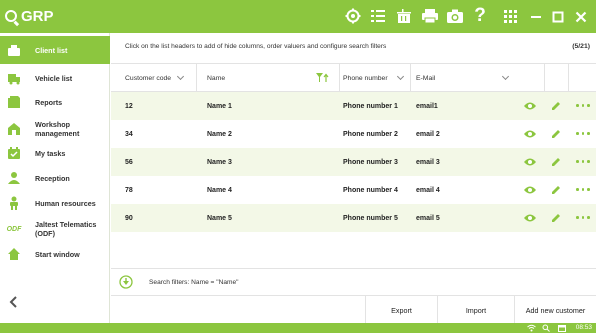 This screenshot has width=596, height=333. What do you see at coordinates (582, 78) in the screenshot?
I see `column-header-edit` at bounding box center [582, 78].